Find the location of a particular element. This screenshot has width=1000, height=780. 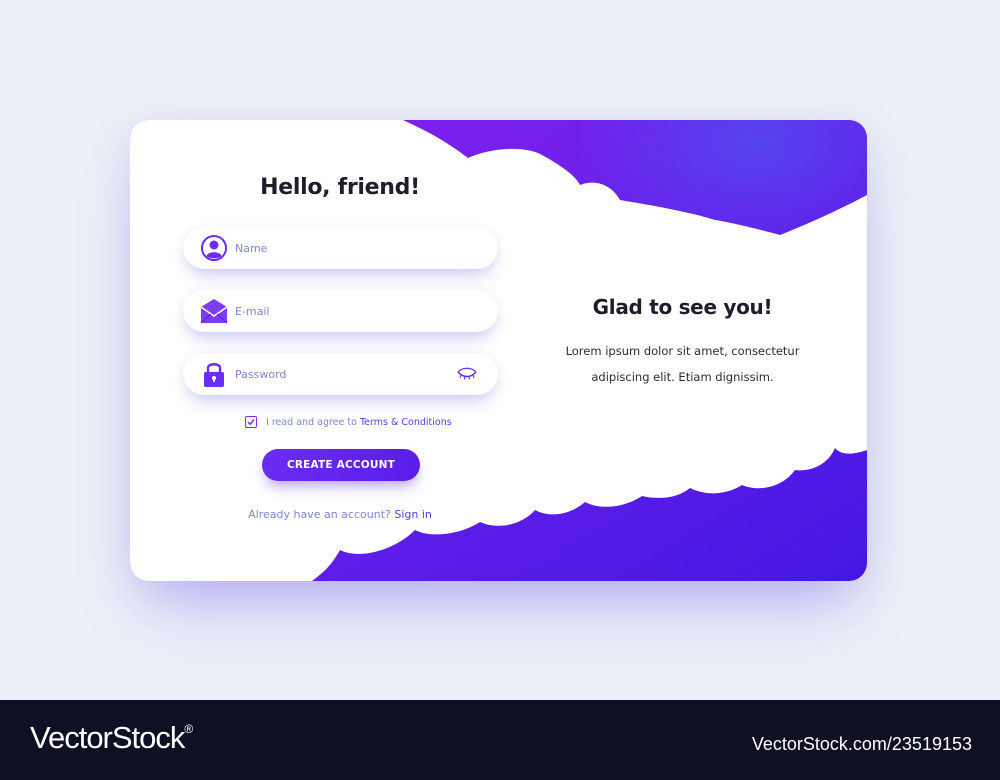

envelope-icon is located at coordinates (214, 311).